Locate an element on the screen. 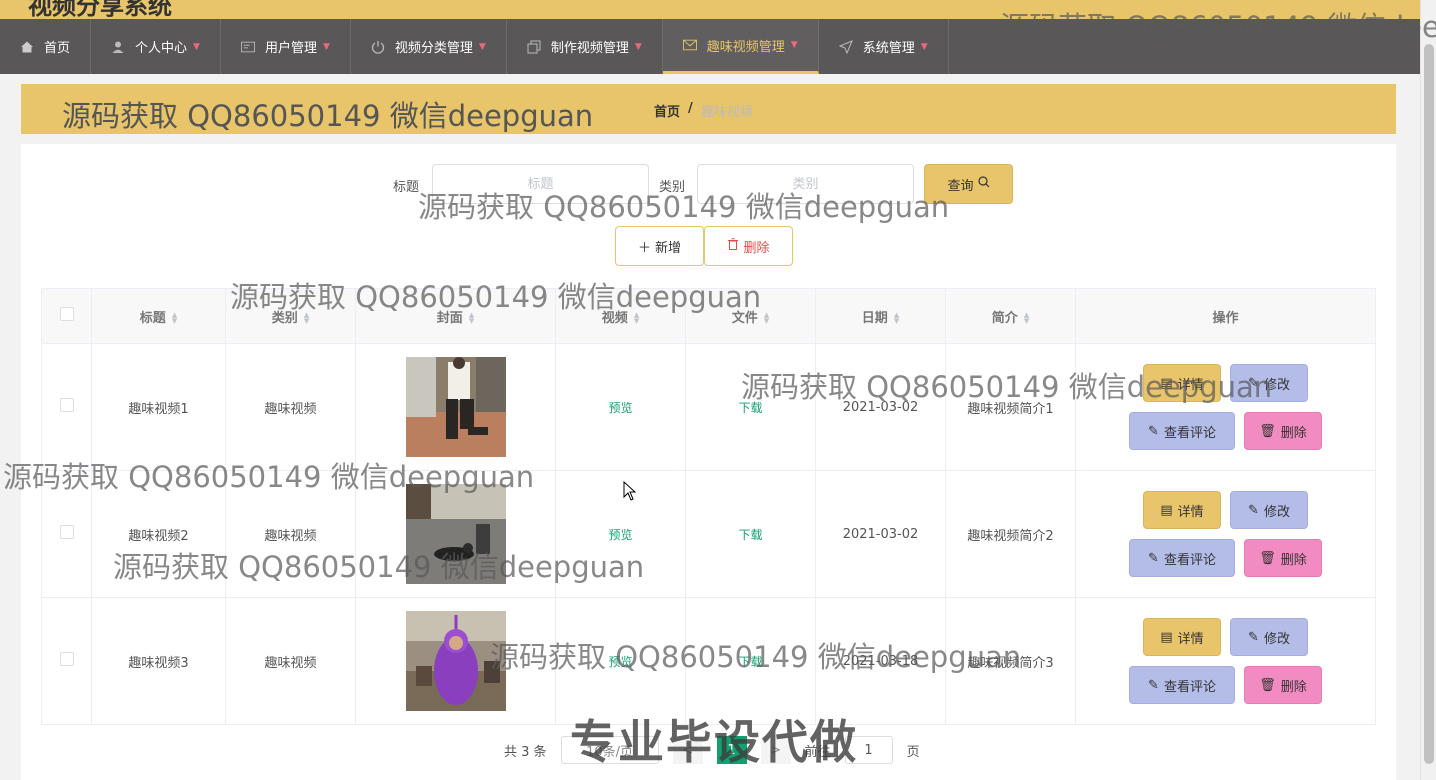 The image size is (1436, 780). document-icon: ▤ is located at coordinates (1166, 510).